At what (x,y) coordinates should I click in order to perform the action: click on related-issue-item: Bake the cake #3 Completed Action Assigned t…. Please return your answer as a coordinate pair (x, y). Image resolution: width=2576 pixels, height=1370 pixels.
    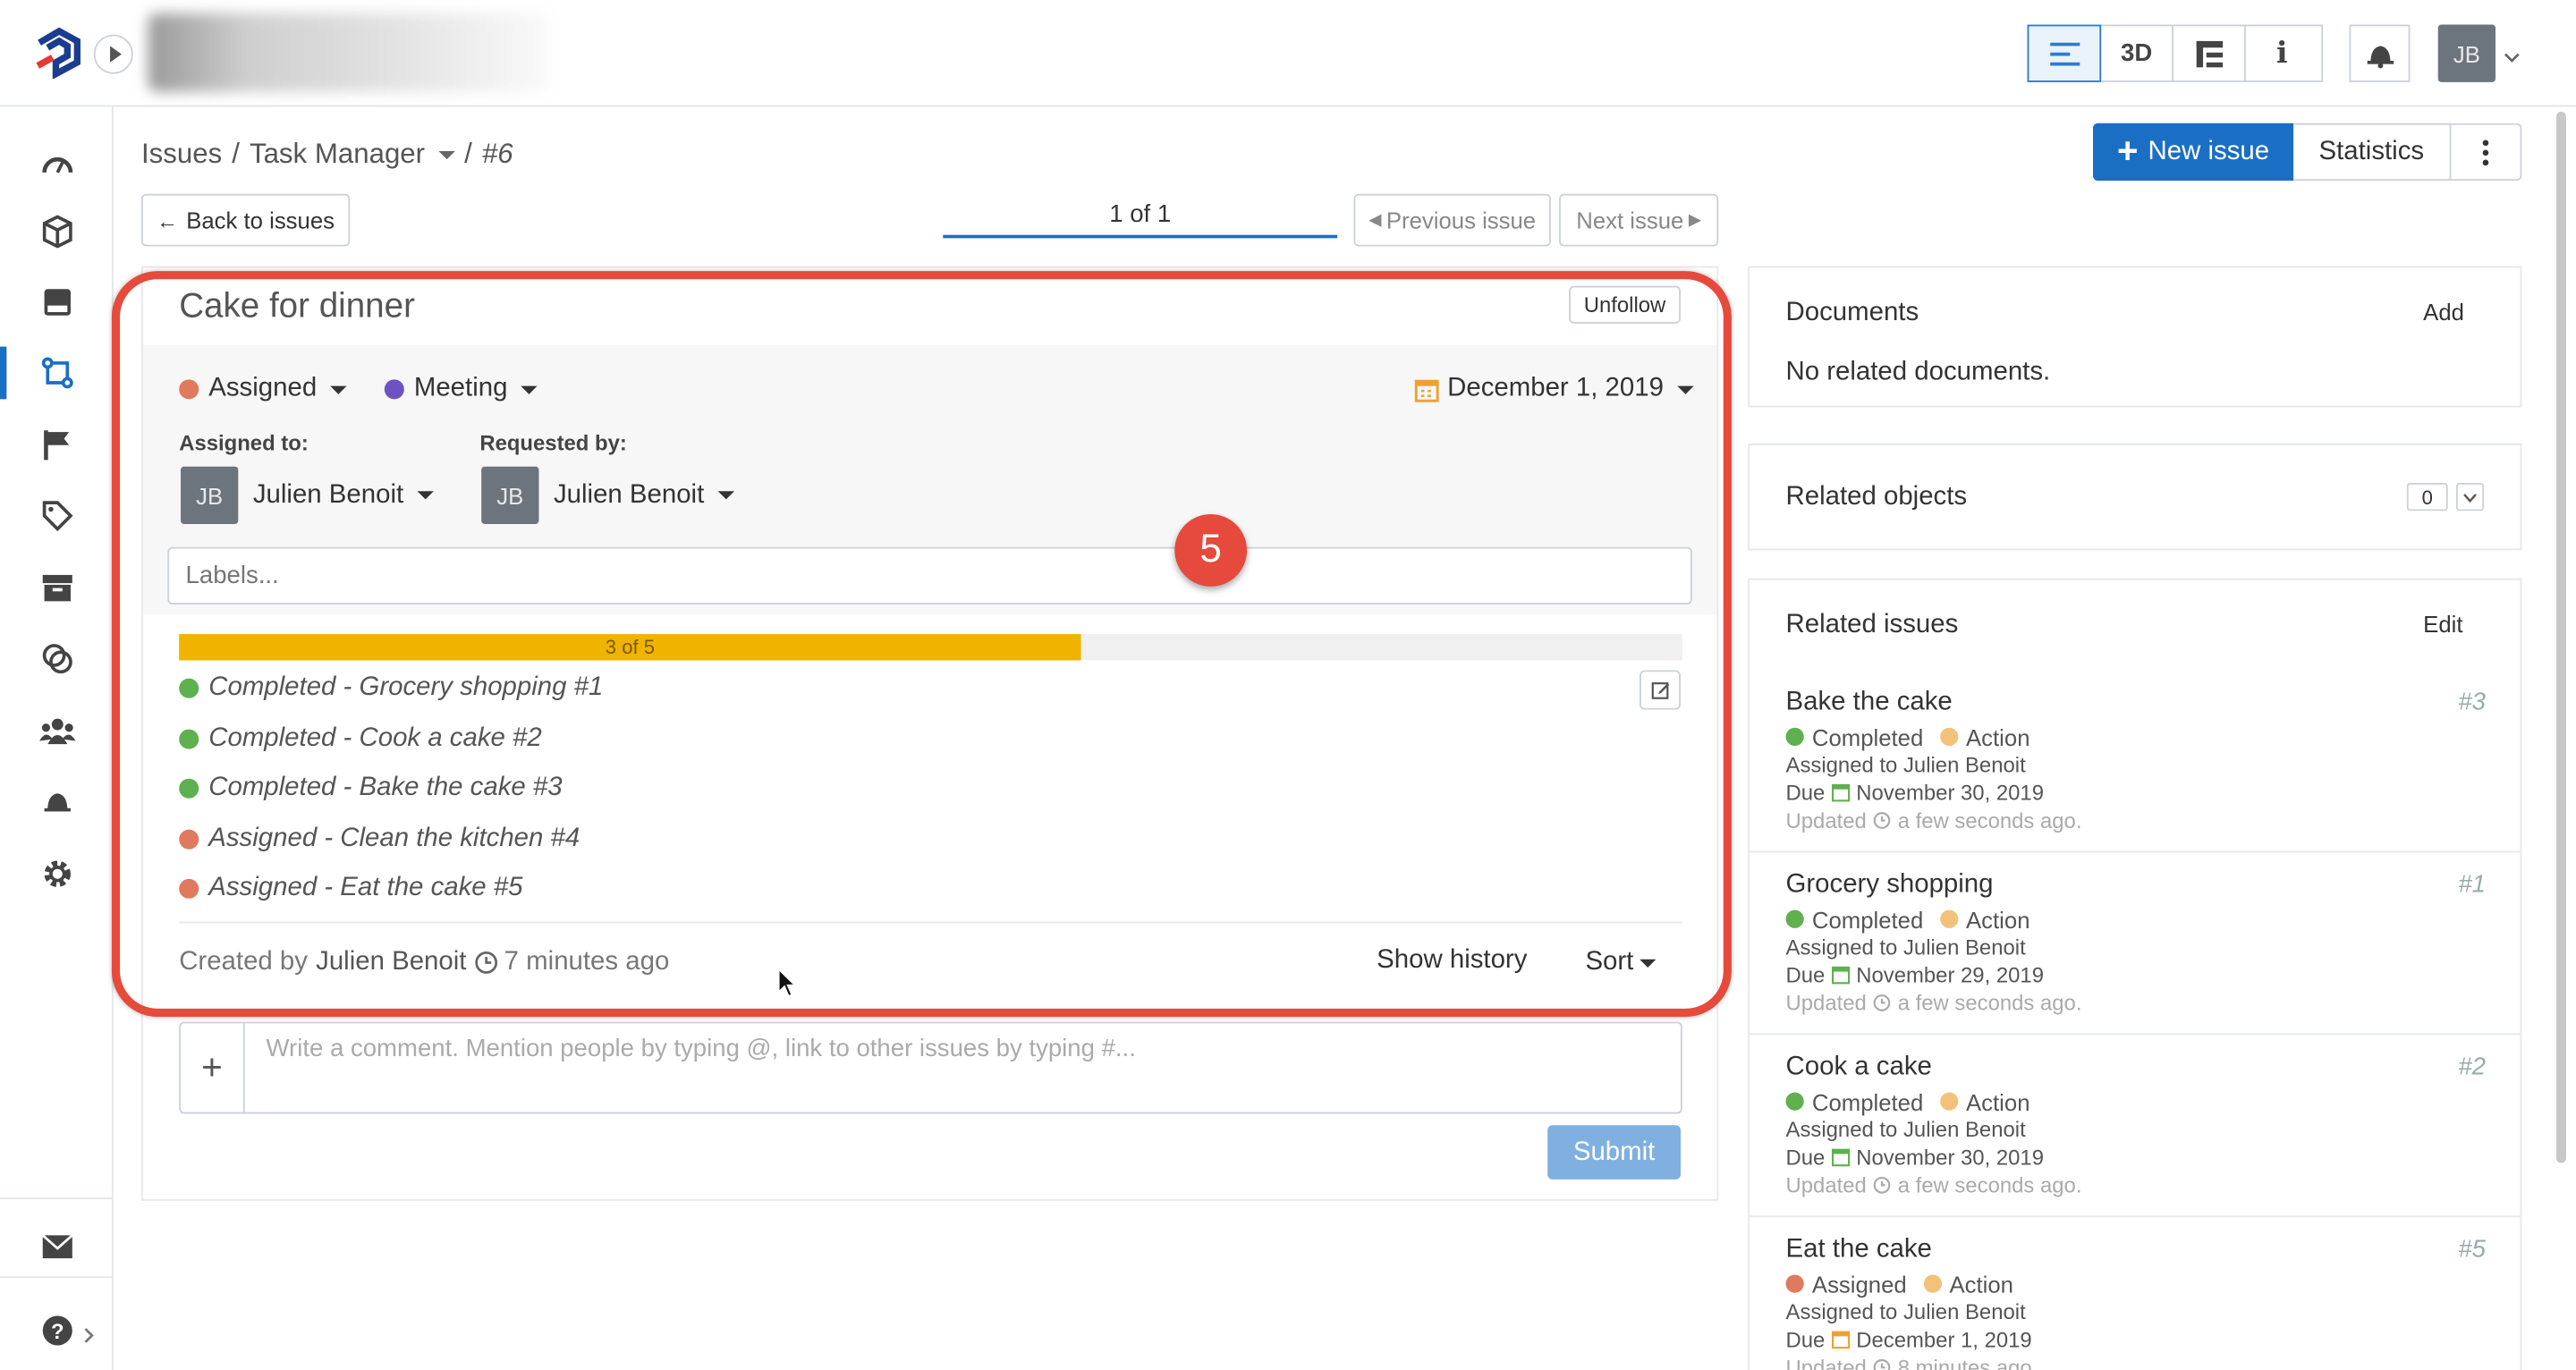
    Looking at the image, I should click on (2139, 761).